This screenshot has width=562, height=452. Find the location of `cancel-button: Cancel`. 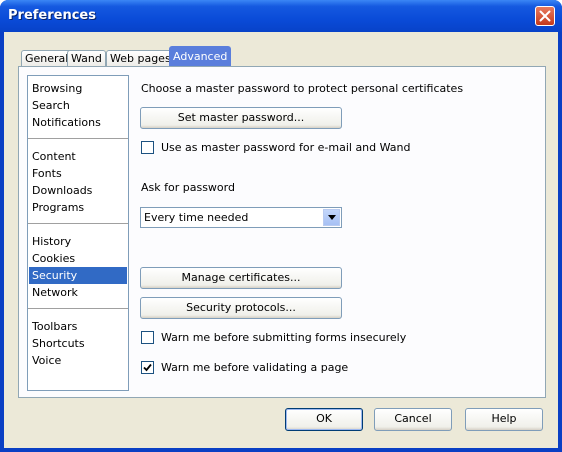

cancel-button: Cancel is located at coordinates (413, 419).